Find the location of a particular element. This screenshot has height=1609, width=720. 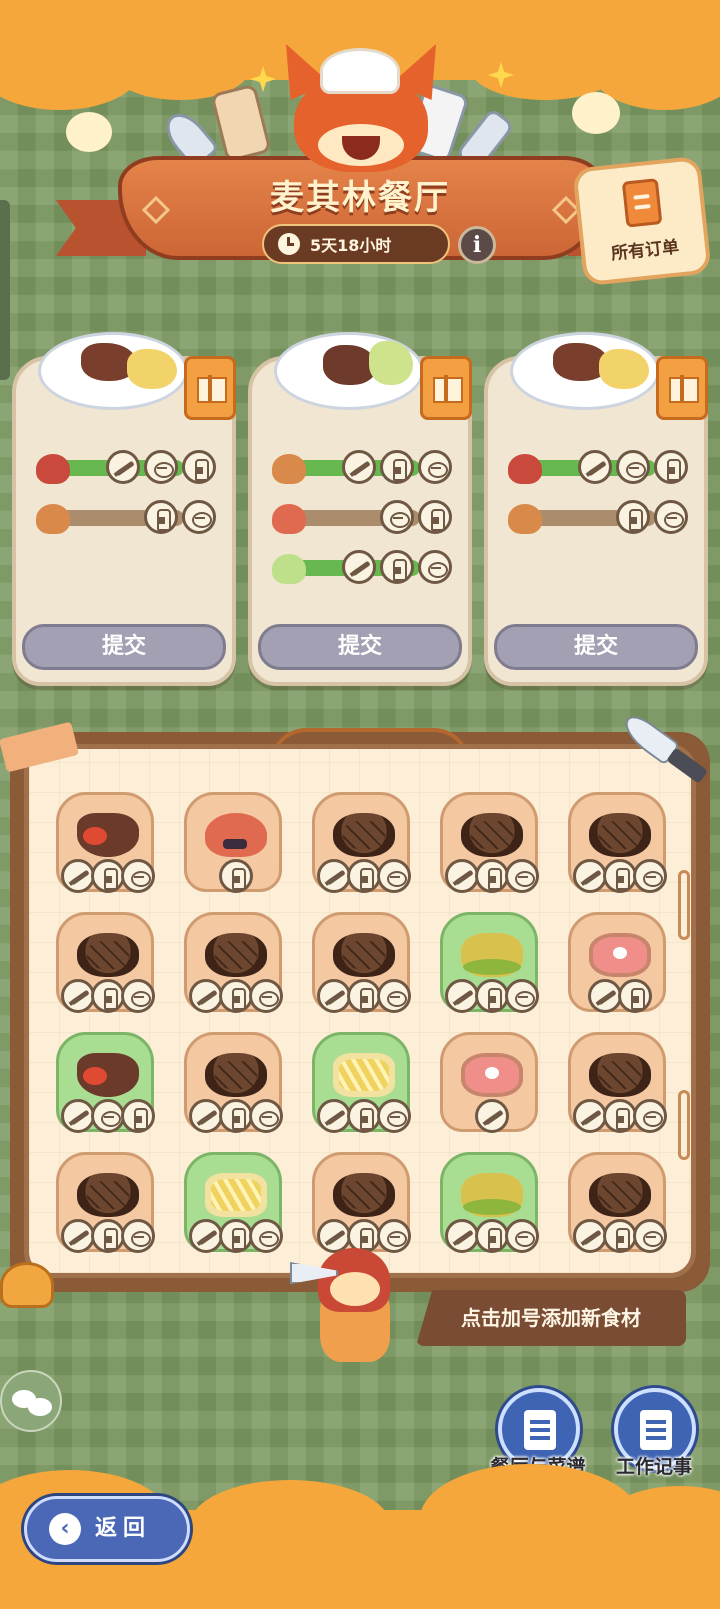

timer-text: 5天18小时 is located at coordinates (351, 245).